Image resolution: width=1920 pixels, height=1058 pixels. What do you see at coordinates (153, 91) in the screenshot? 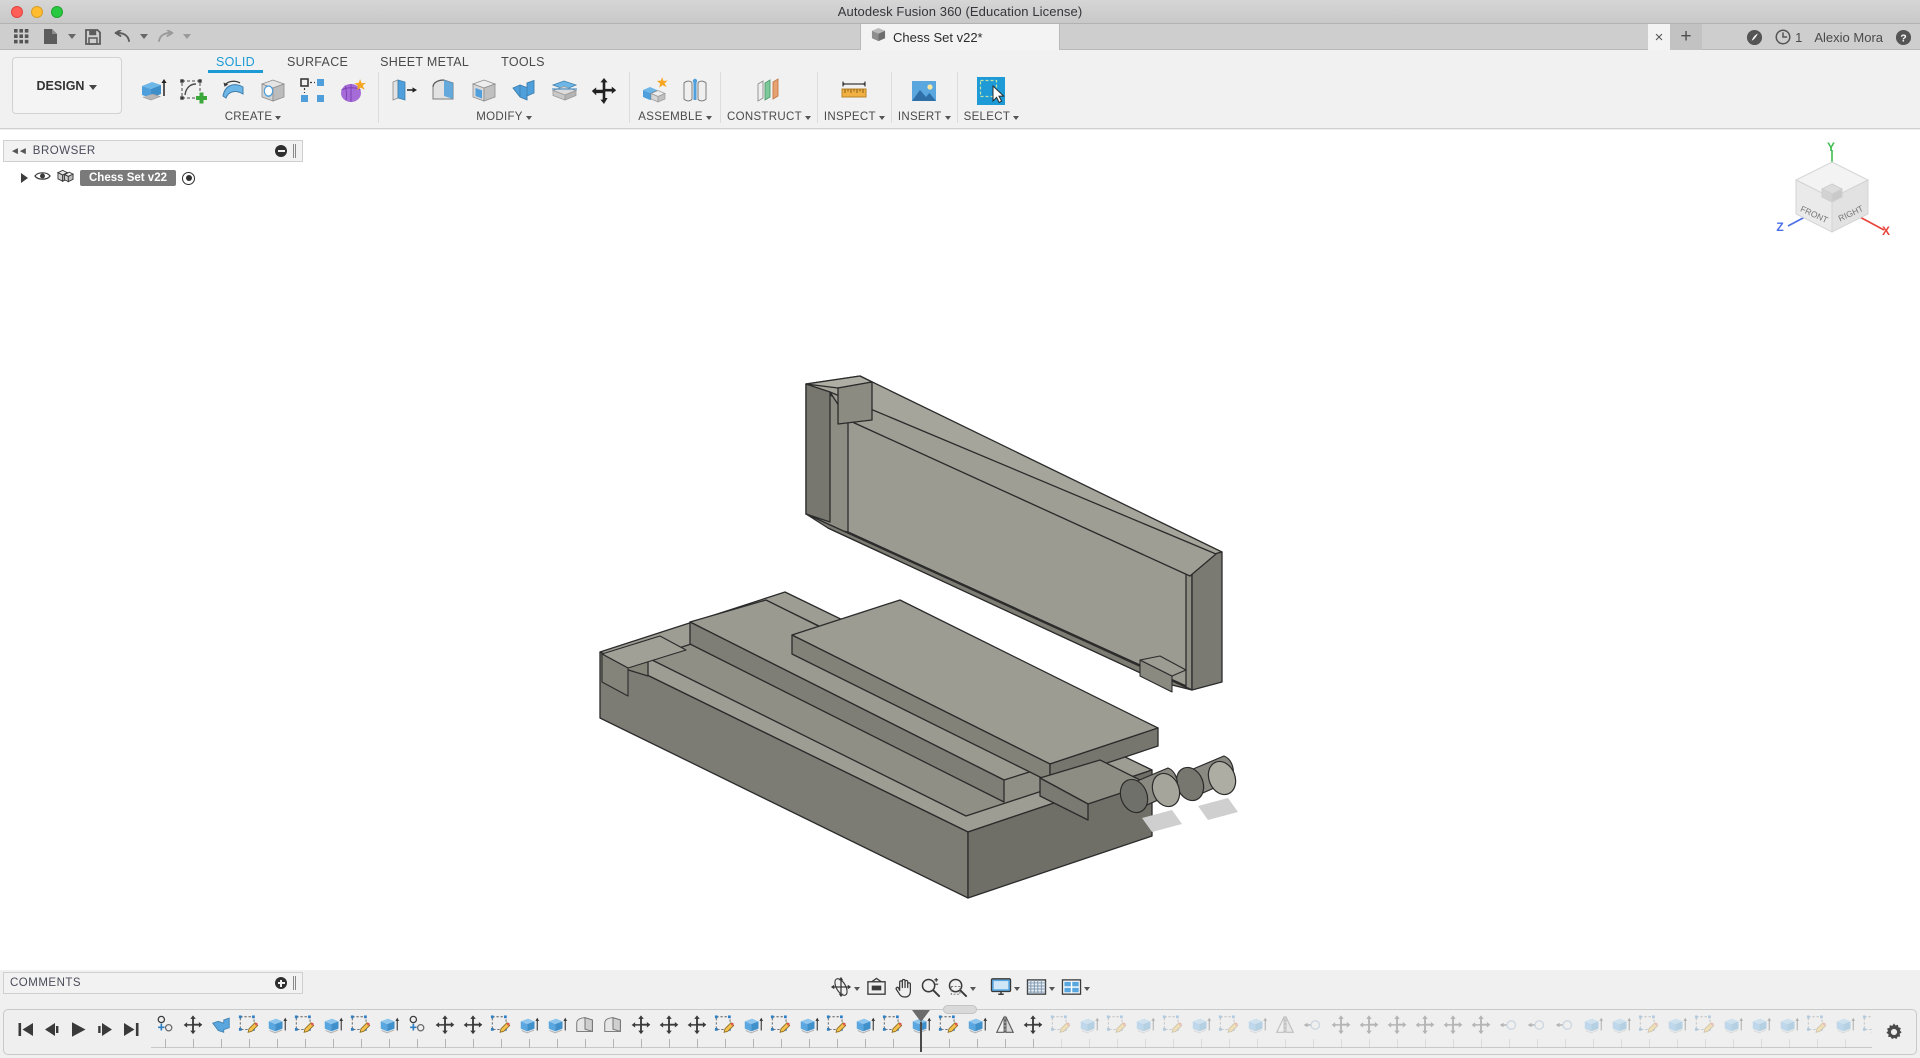
I see `extrude-icon` at bounding box center [153, 91].